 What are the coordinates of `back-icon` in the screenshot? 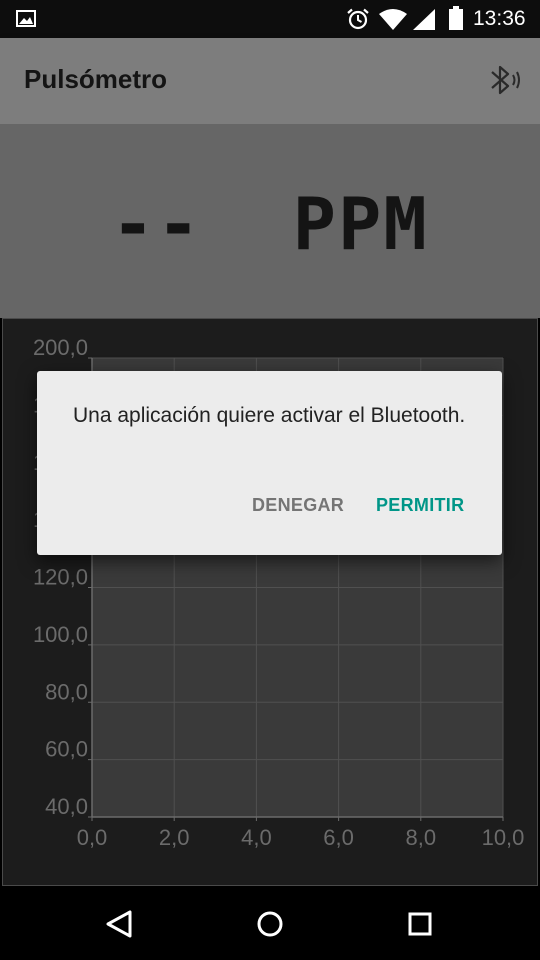 It's located at (120, 924).